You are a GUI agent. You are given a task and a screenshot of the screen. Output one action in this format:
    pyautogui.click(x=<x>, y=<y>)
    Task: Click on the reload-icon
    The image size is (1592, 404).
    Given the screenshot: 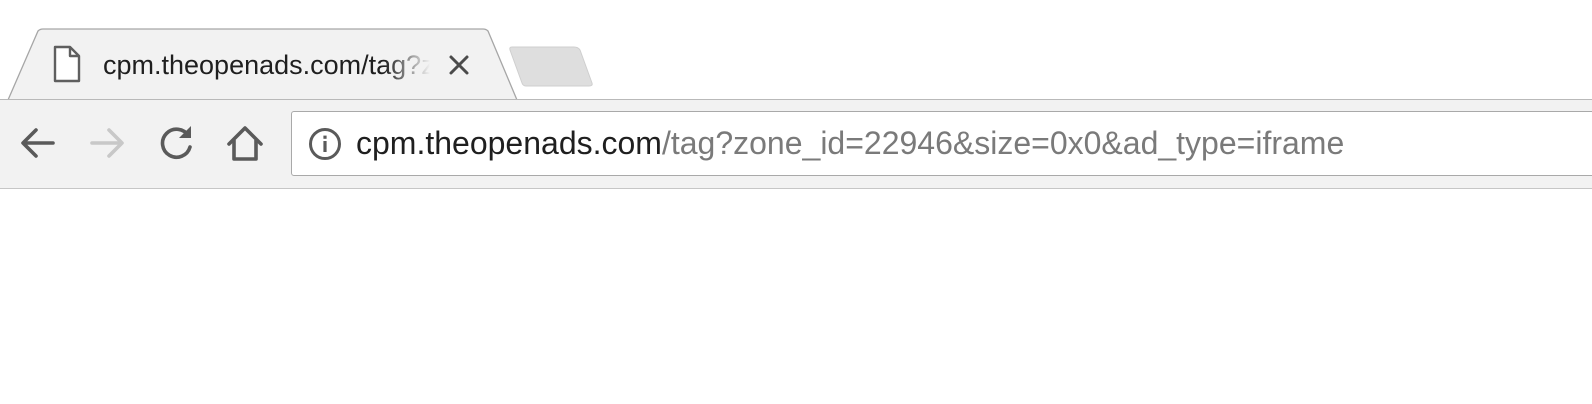 What is the action you would take?
    pyautogui.click(x=176, y=143)
    